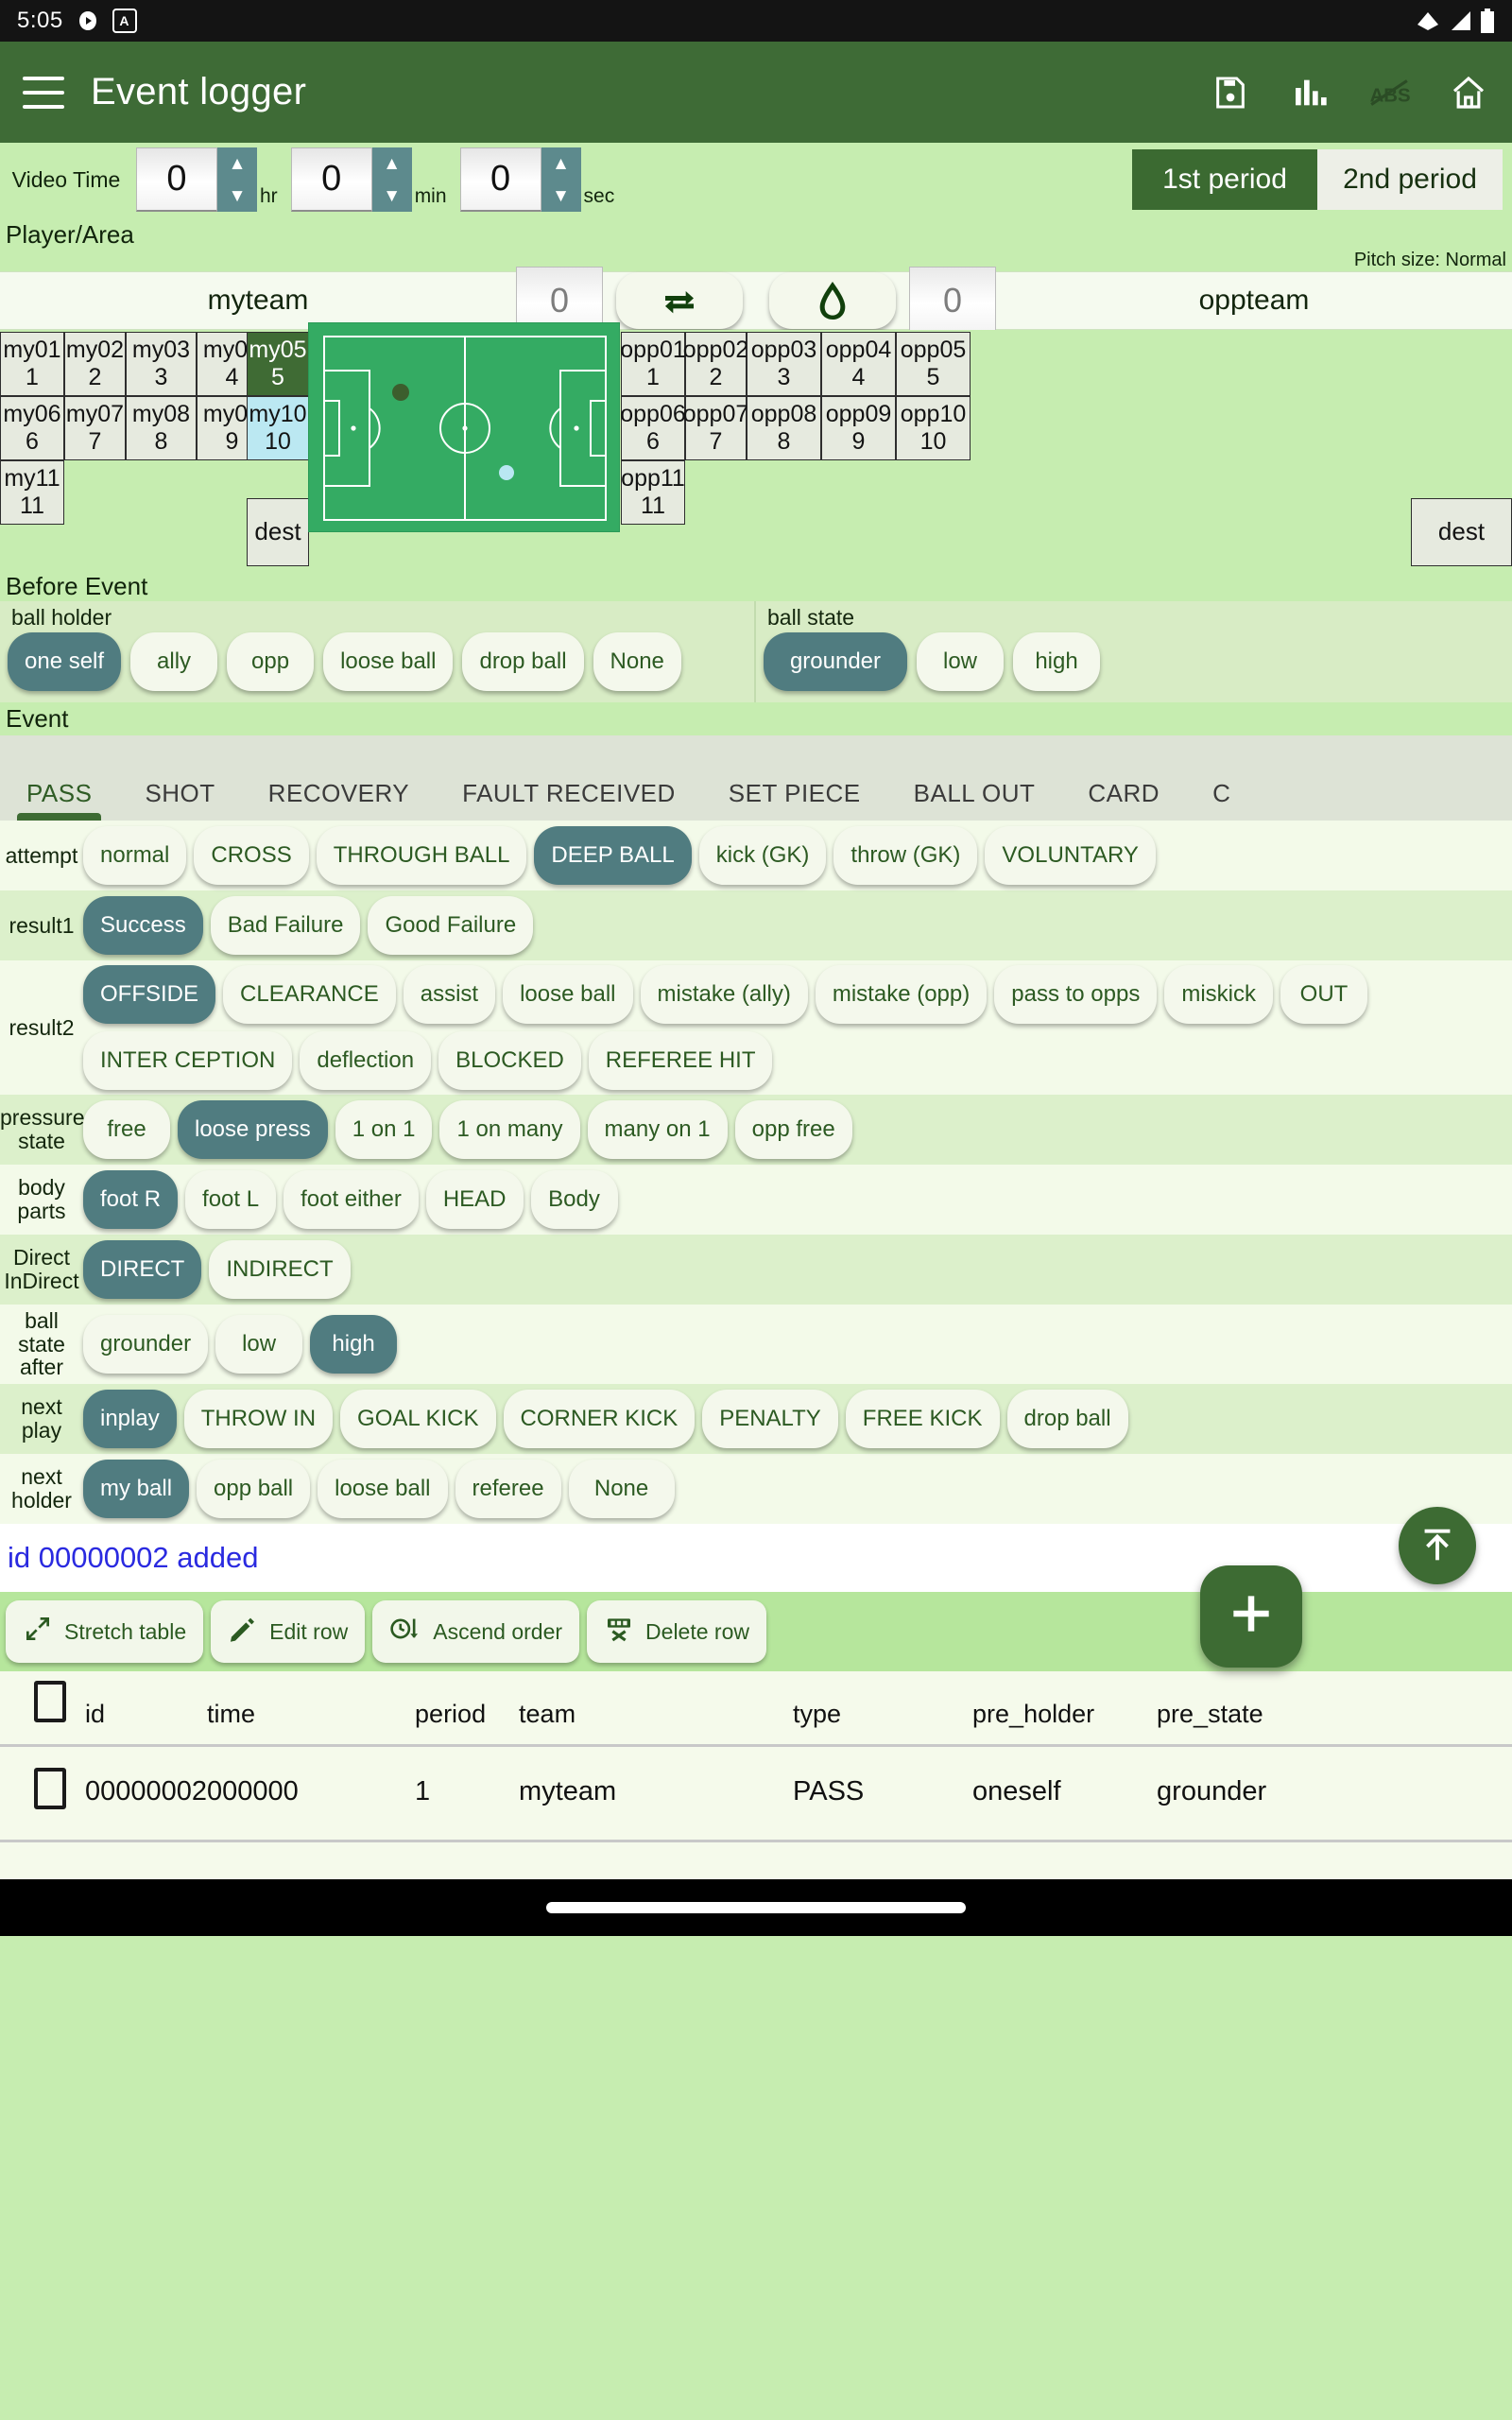 The image size is (1512, 2420). What do you see at coordinates (95, 428) in the screenshot?
I see `player-cell-my07: my07 7` at bounding box center [95, 428].